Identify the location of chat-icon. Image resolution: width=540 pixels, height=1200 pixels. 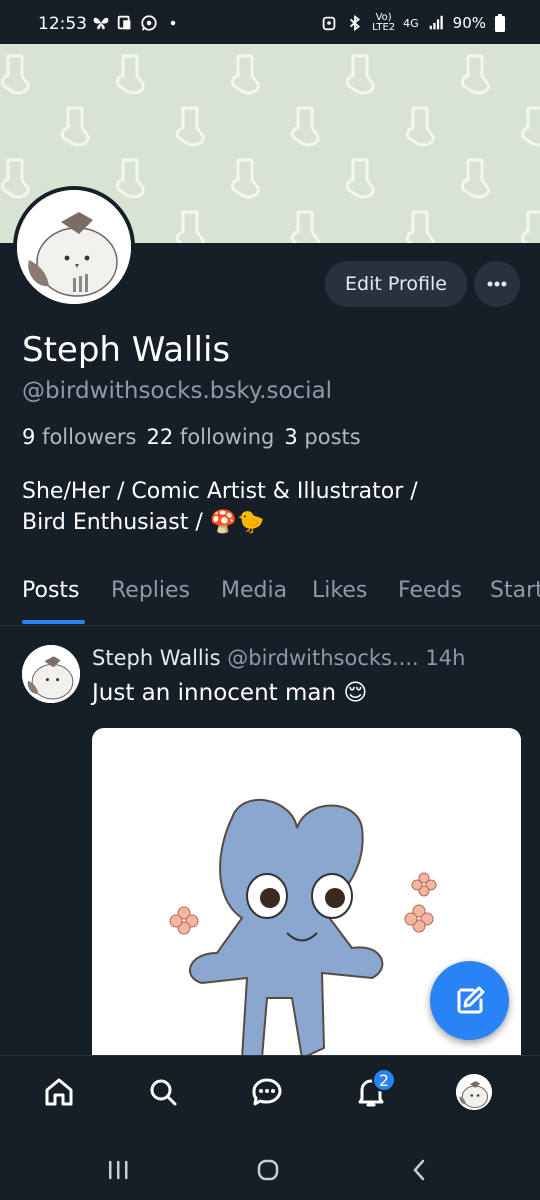
(267, 1092).